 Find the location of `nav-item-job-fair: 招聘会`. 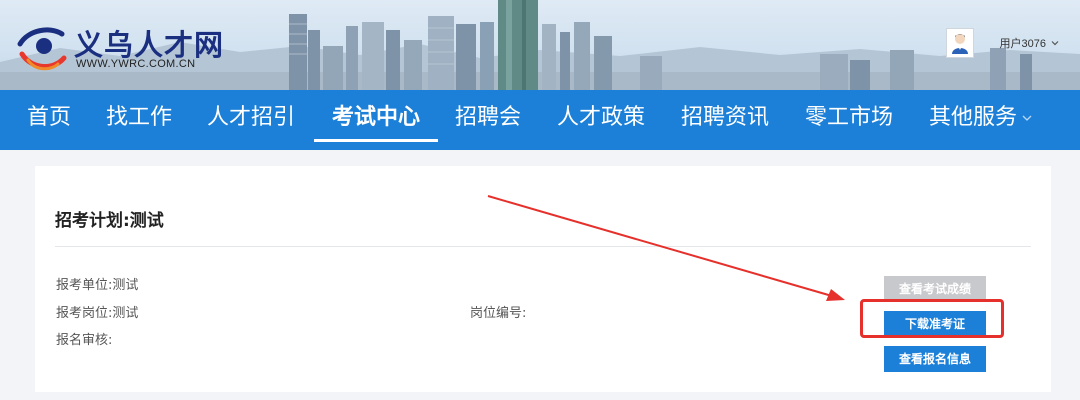

nav-item-job-fair: 招聘会 is located at coordinates (488, 120).